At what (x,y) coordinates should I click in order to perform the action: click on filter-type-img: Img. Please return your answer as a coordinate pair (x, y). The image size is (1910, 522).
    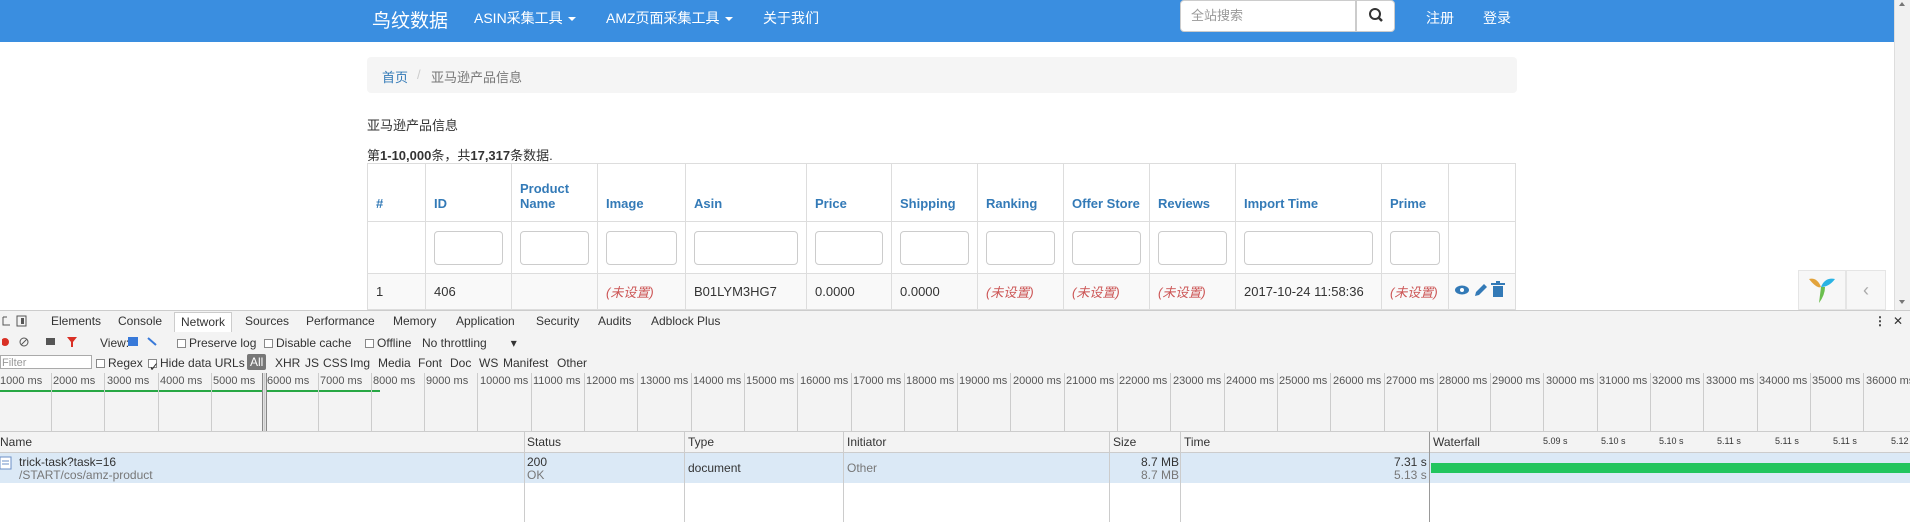
    Looking at the image, I should click on (360, 363).